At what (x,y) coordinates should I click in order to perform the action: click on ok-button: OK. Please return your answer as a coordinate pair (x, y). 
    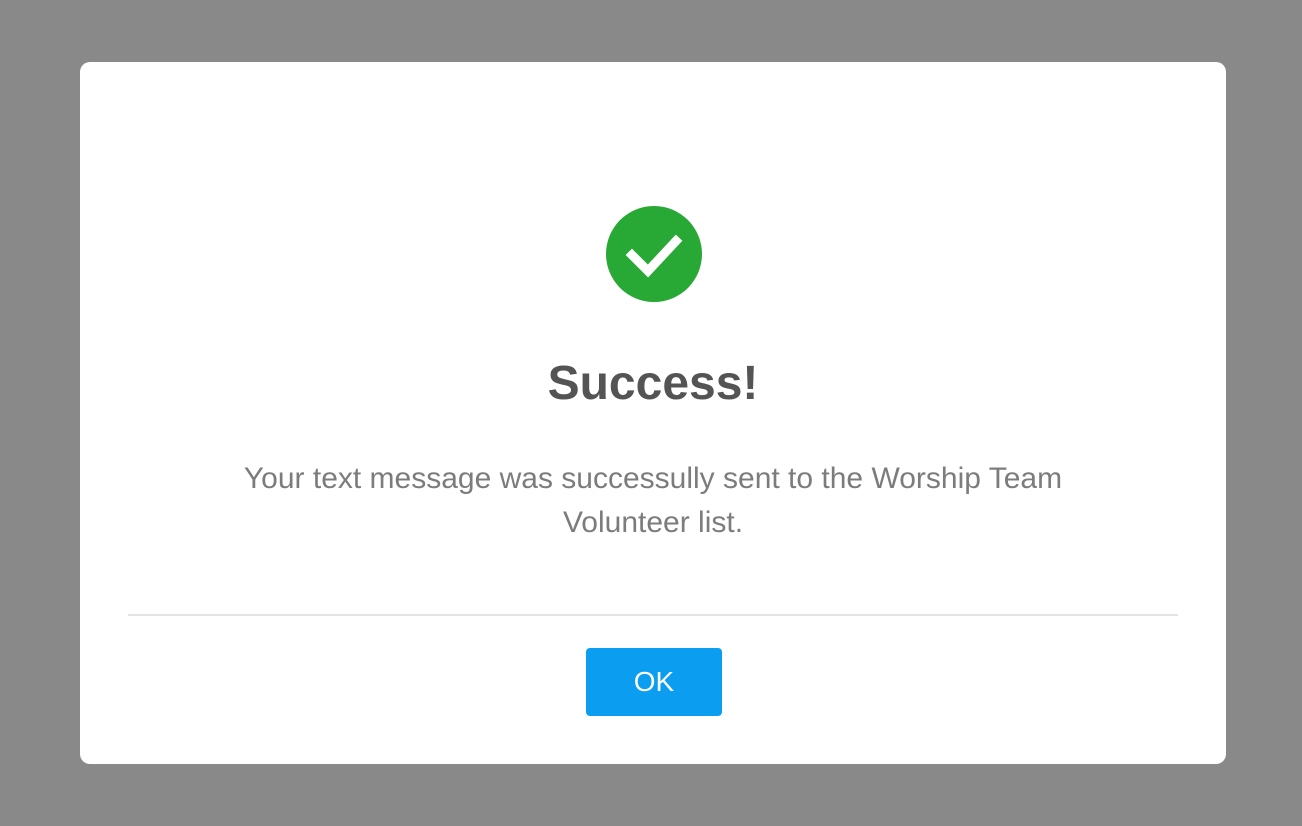
    Looking at the image, I should click on (654, 682).